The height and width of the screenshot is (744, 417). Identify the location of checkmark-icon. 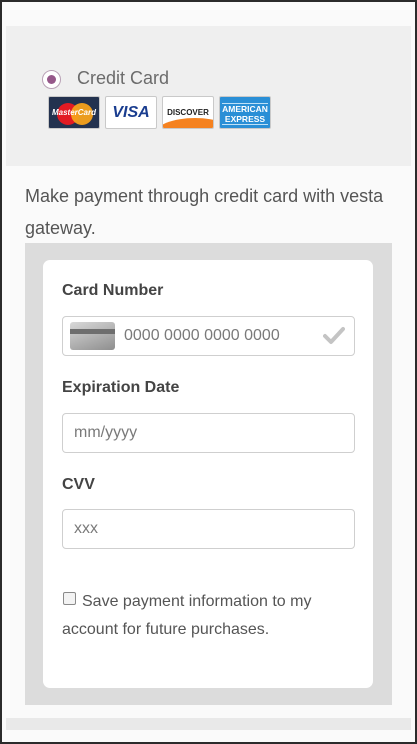
(334, 335).